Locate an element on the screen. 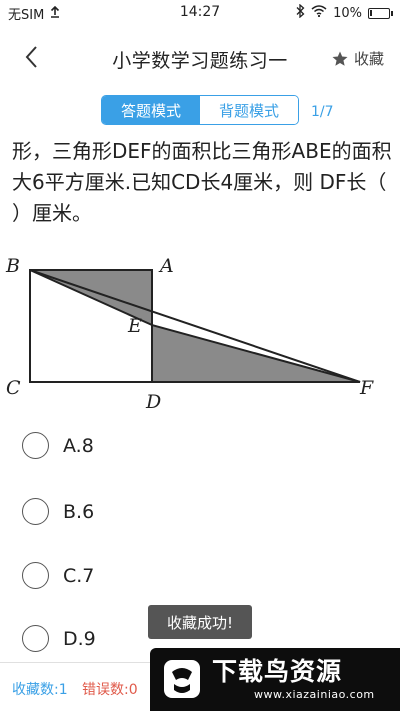  toast-message: 收藏成功! is located at coordinates (200, 622).